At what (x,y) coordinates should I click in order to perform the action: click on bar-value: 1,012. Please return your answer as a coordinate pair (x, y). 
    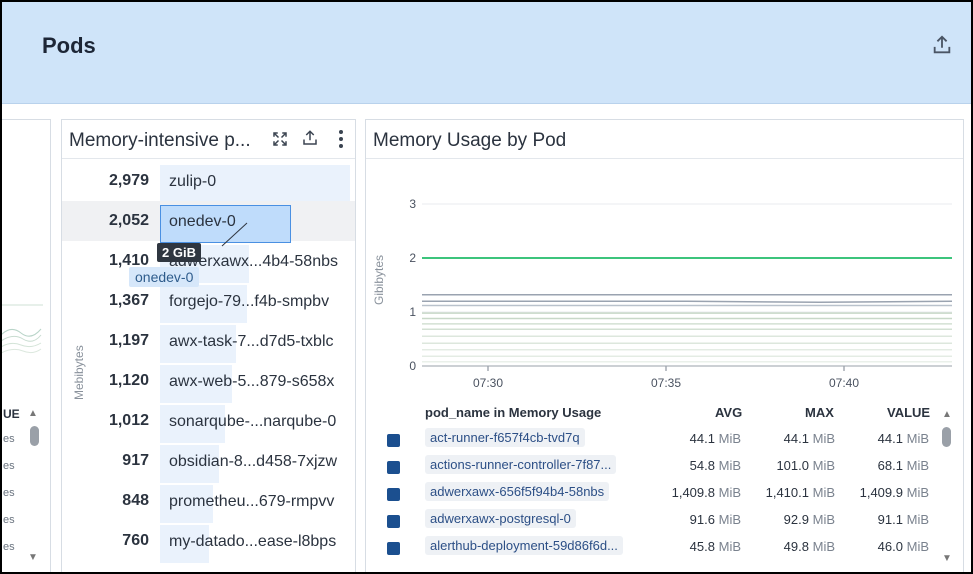
    Looking at the image, I should click on (128, 420).